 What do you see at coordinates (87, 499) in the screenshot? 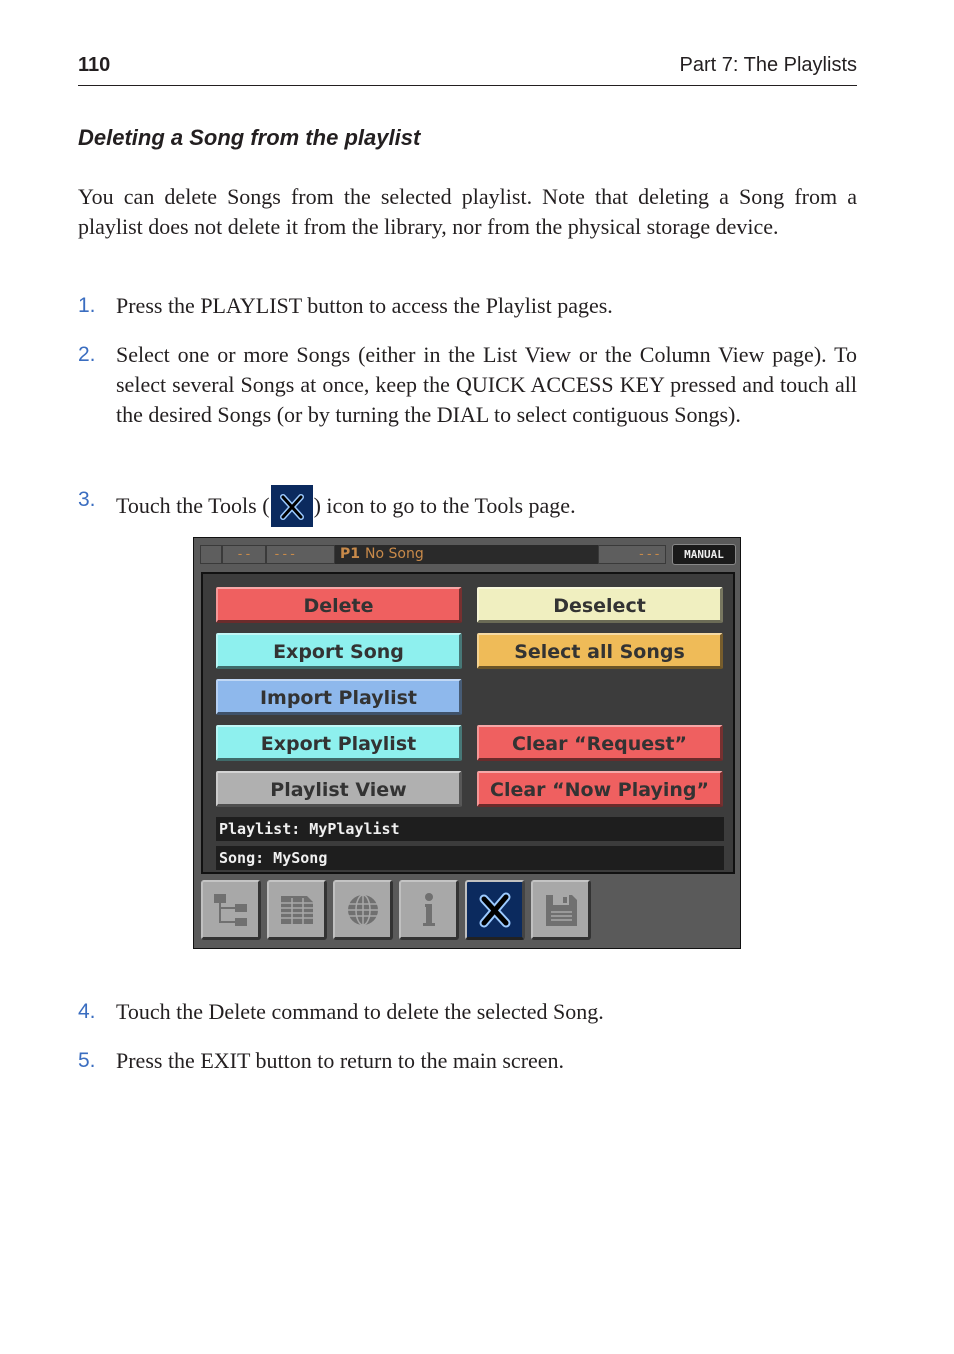
I see `step-number: 3.` at bounding box center [87, 499].